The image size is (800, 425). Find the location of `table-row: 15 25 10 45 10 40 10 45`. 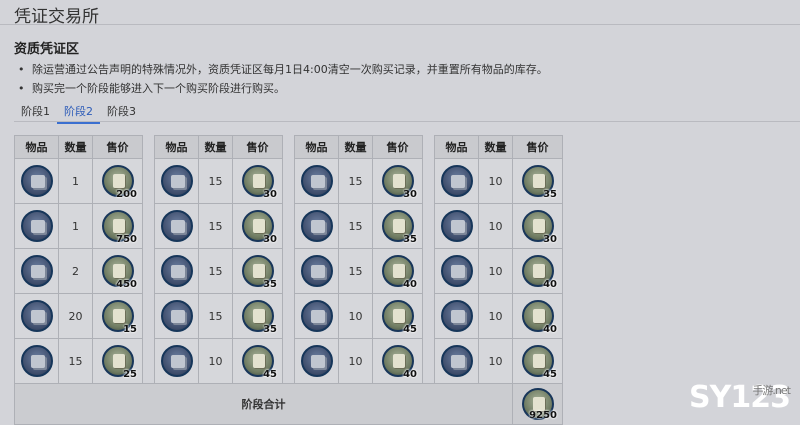

table-row: 15 25 10 45 10 40 10 45 is located at coordinates (288, 361).